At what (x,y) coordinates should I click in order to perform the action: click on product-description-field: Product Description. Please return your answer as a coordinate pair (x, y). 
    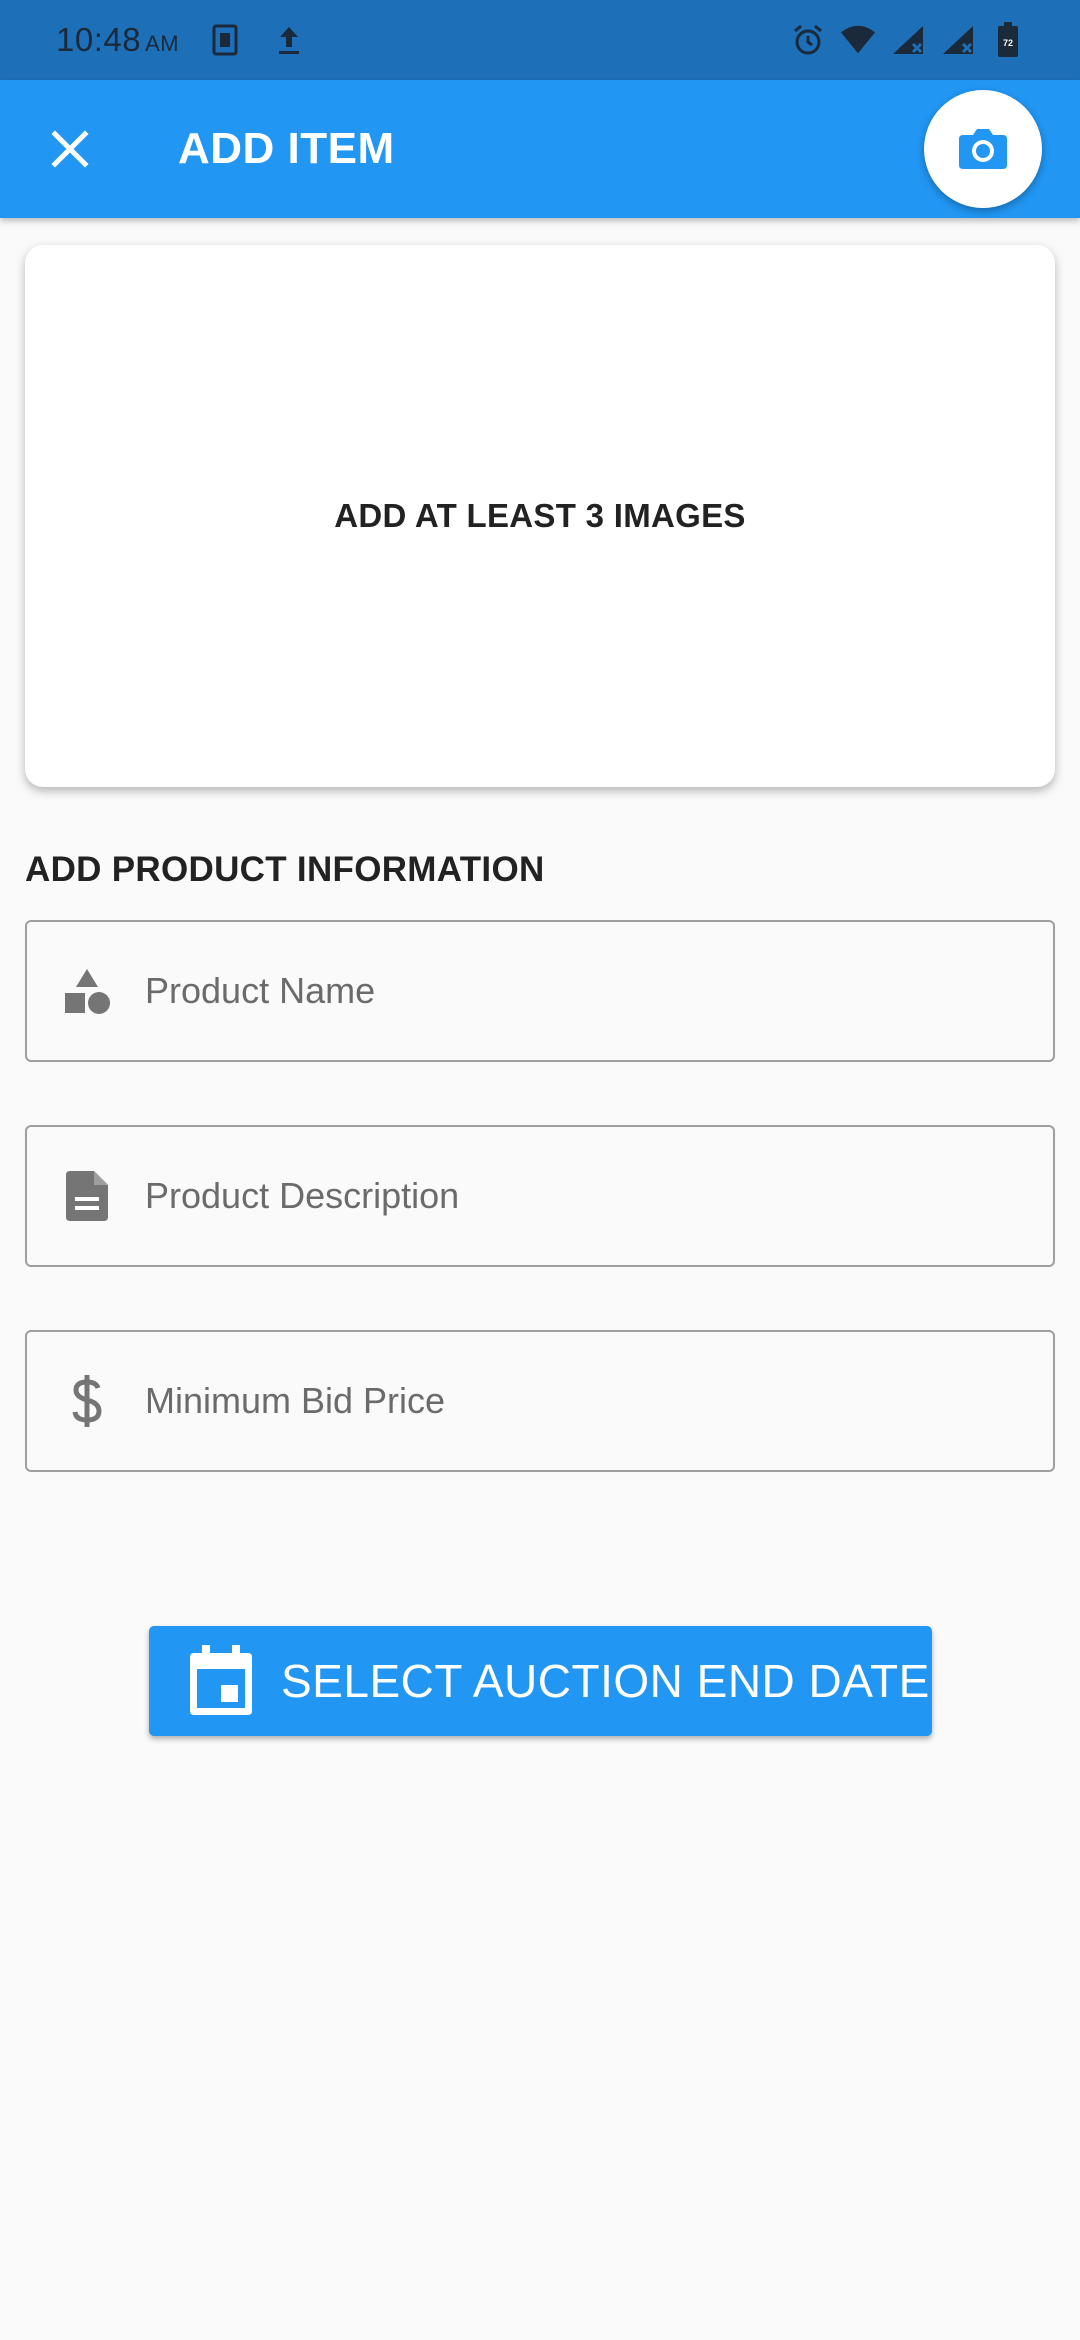
    Looking at the image, I should click on (540, 1196).